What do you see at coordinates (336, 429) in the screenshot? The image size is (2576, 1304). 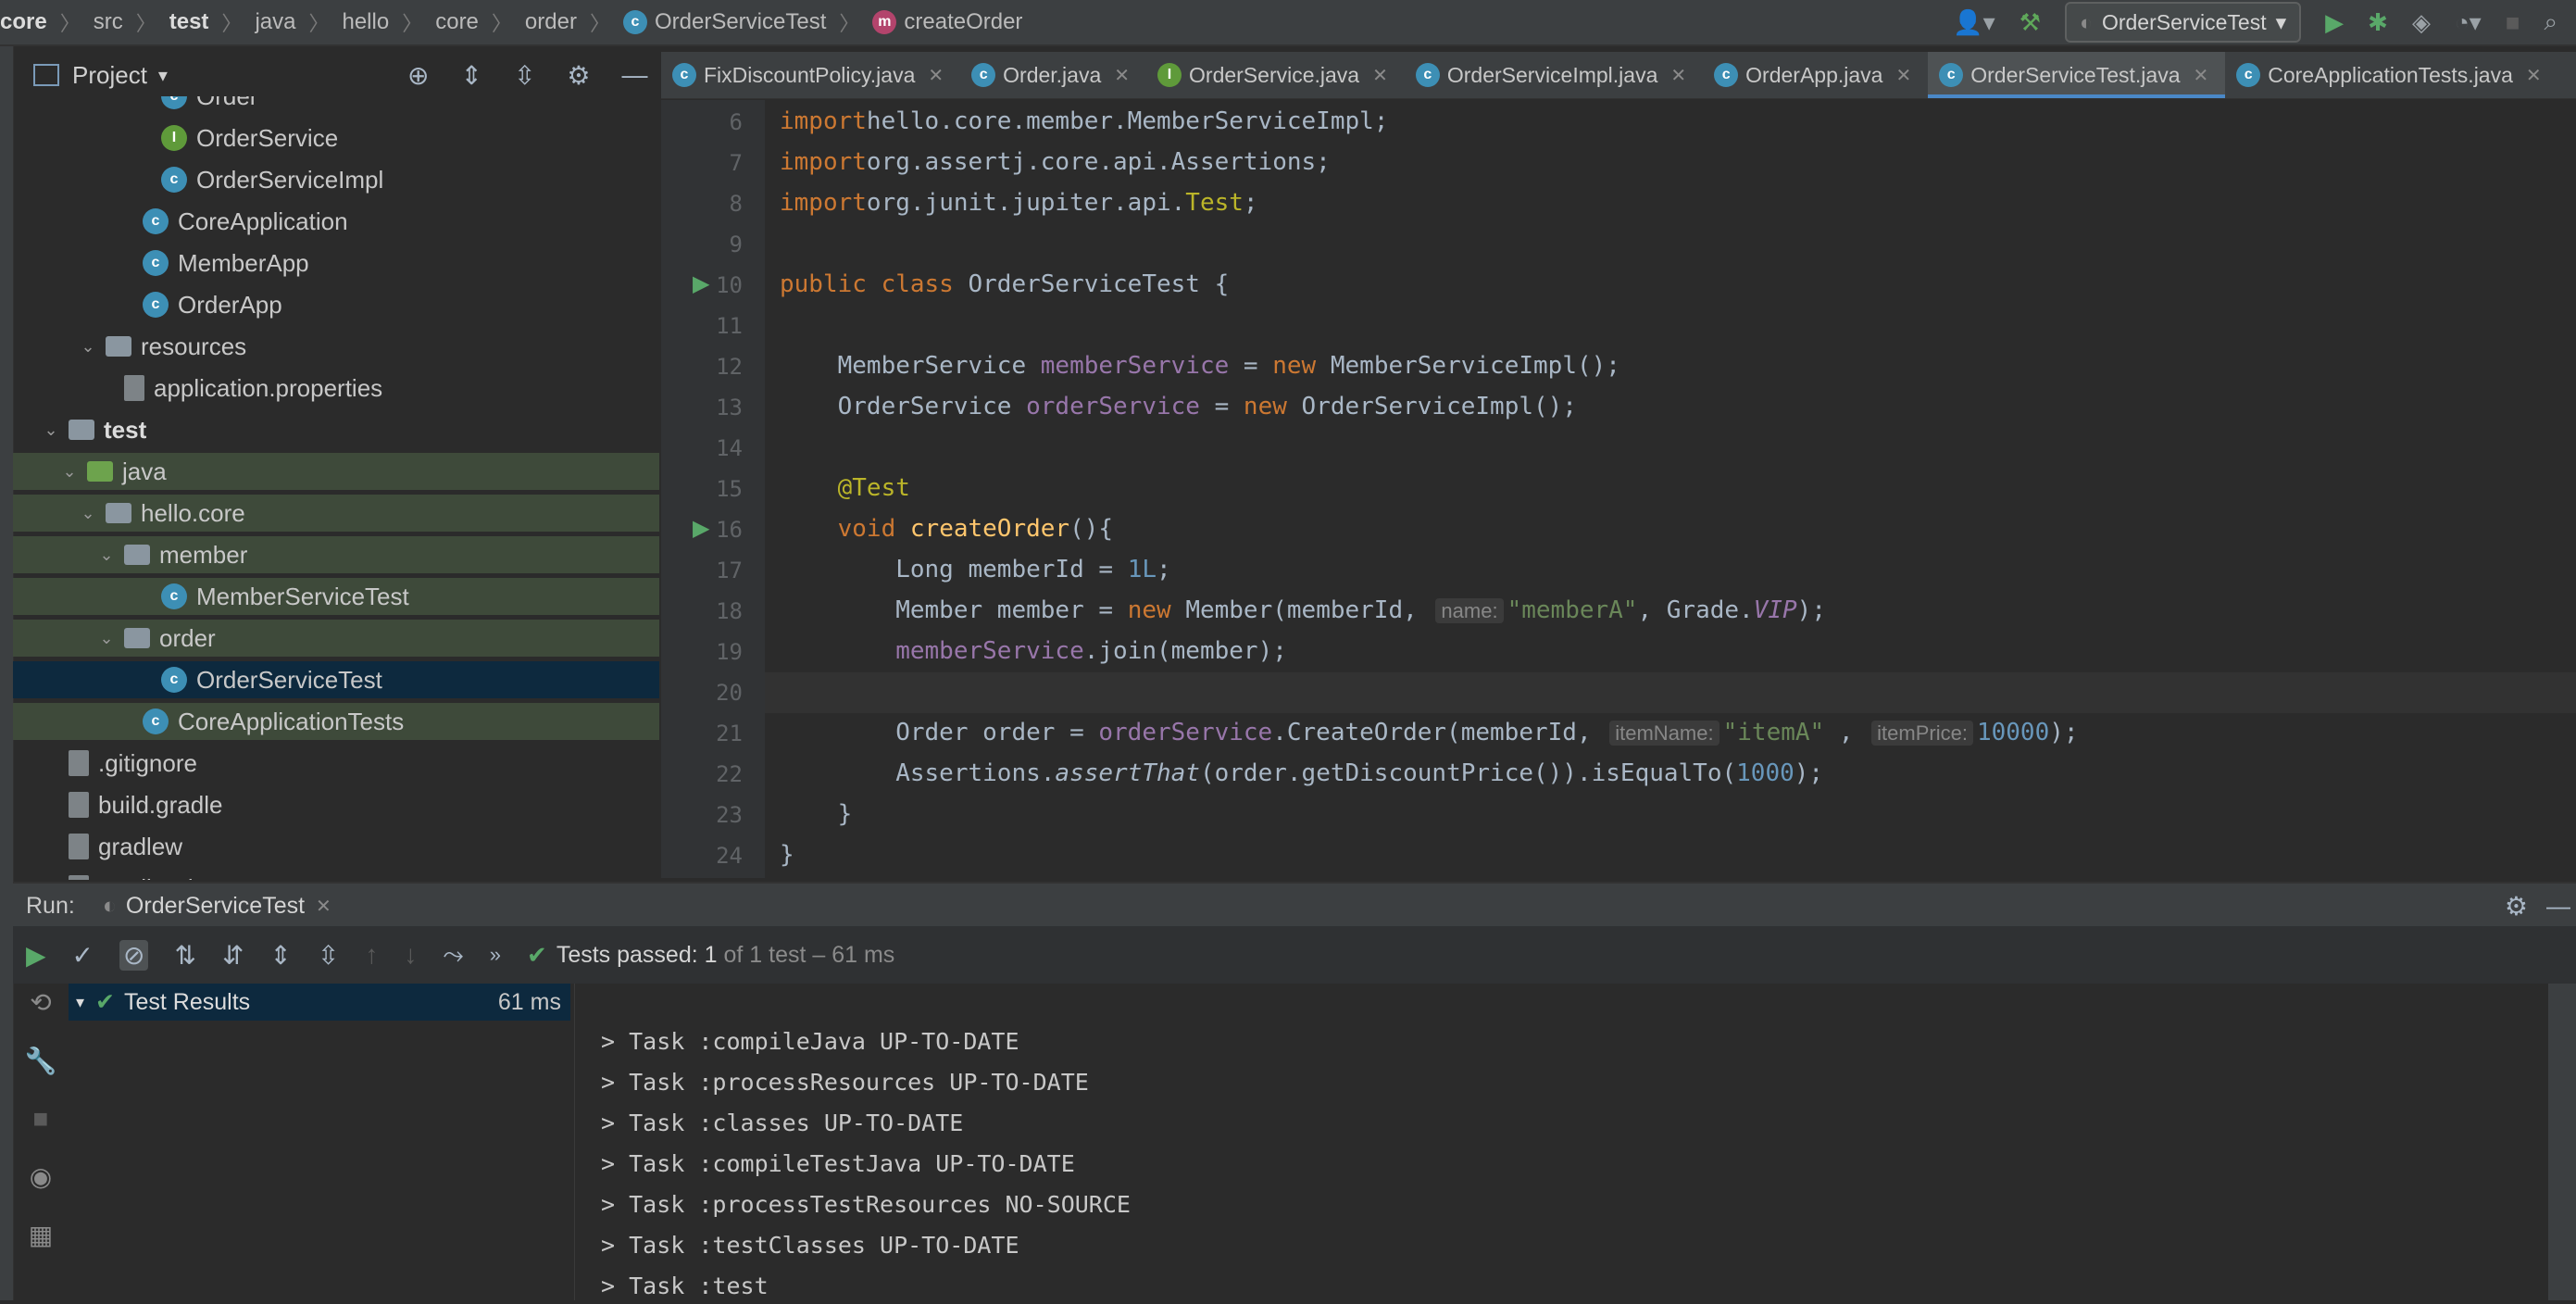 I see `tree-item: ⌄ test` at bounding box center [336, 429].